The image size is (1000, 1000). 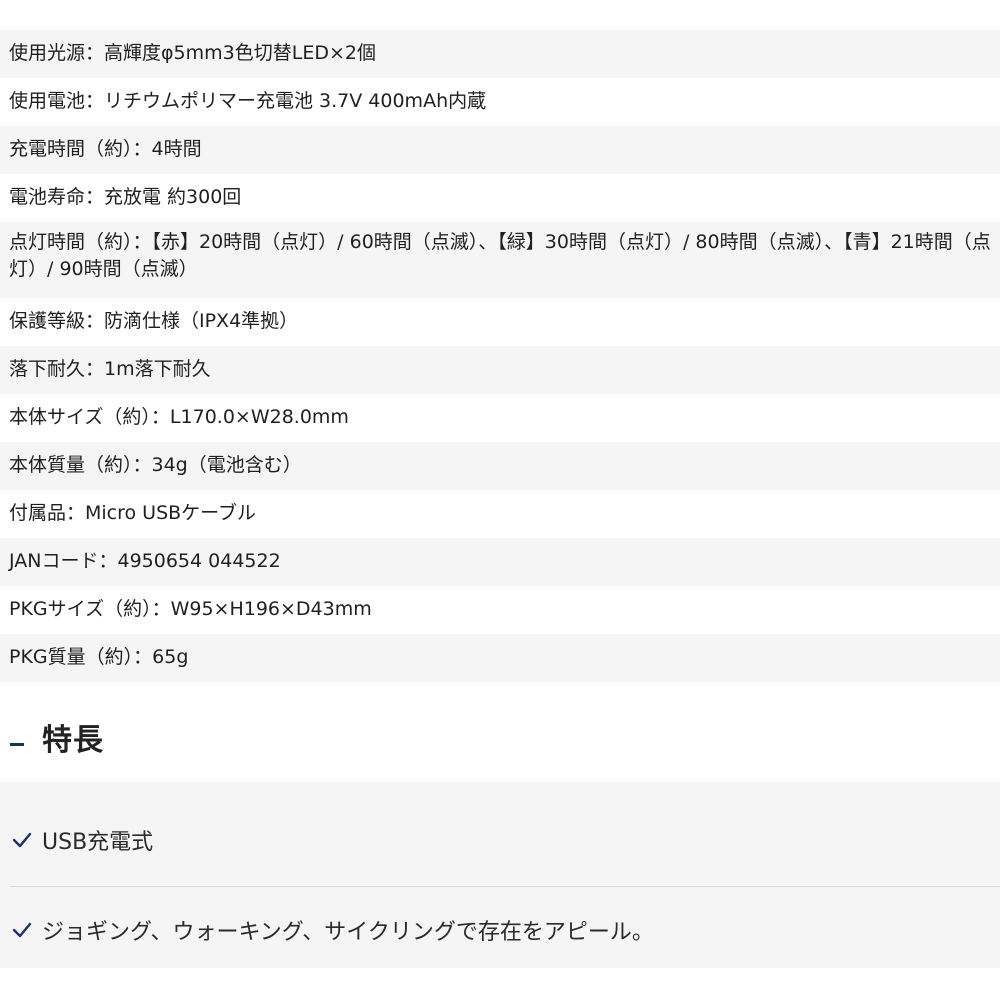 I want to click on features-heading: 特長, so click(x=57, y=737).